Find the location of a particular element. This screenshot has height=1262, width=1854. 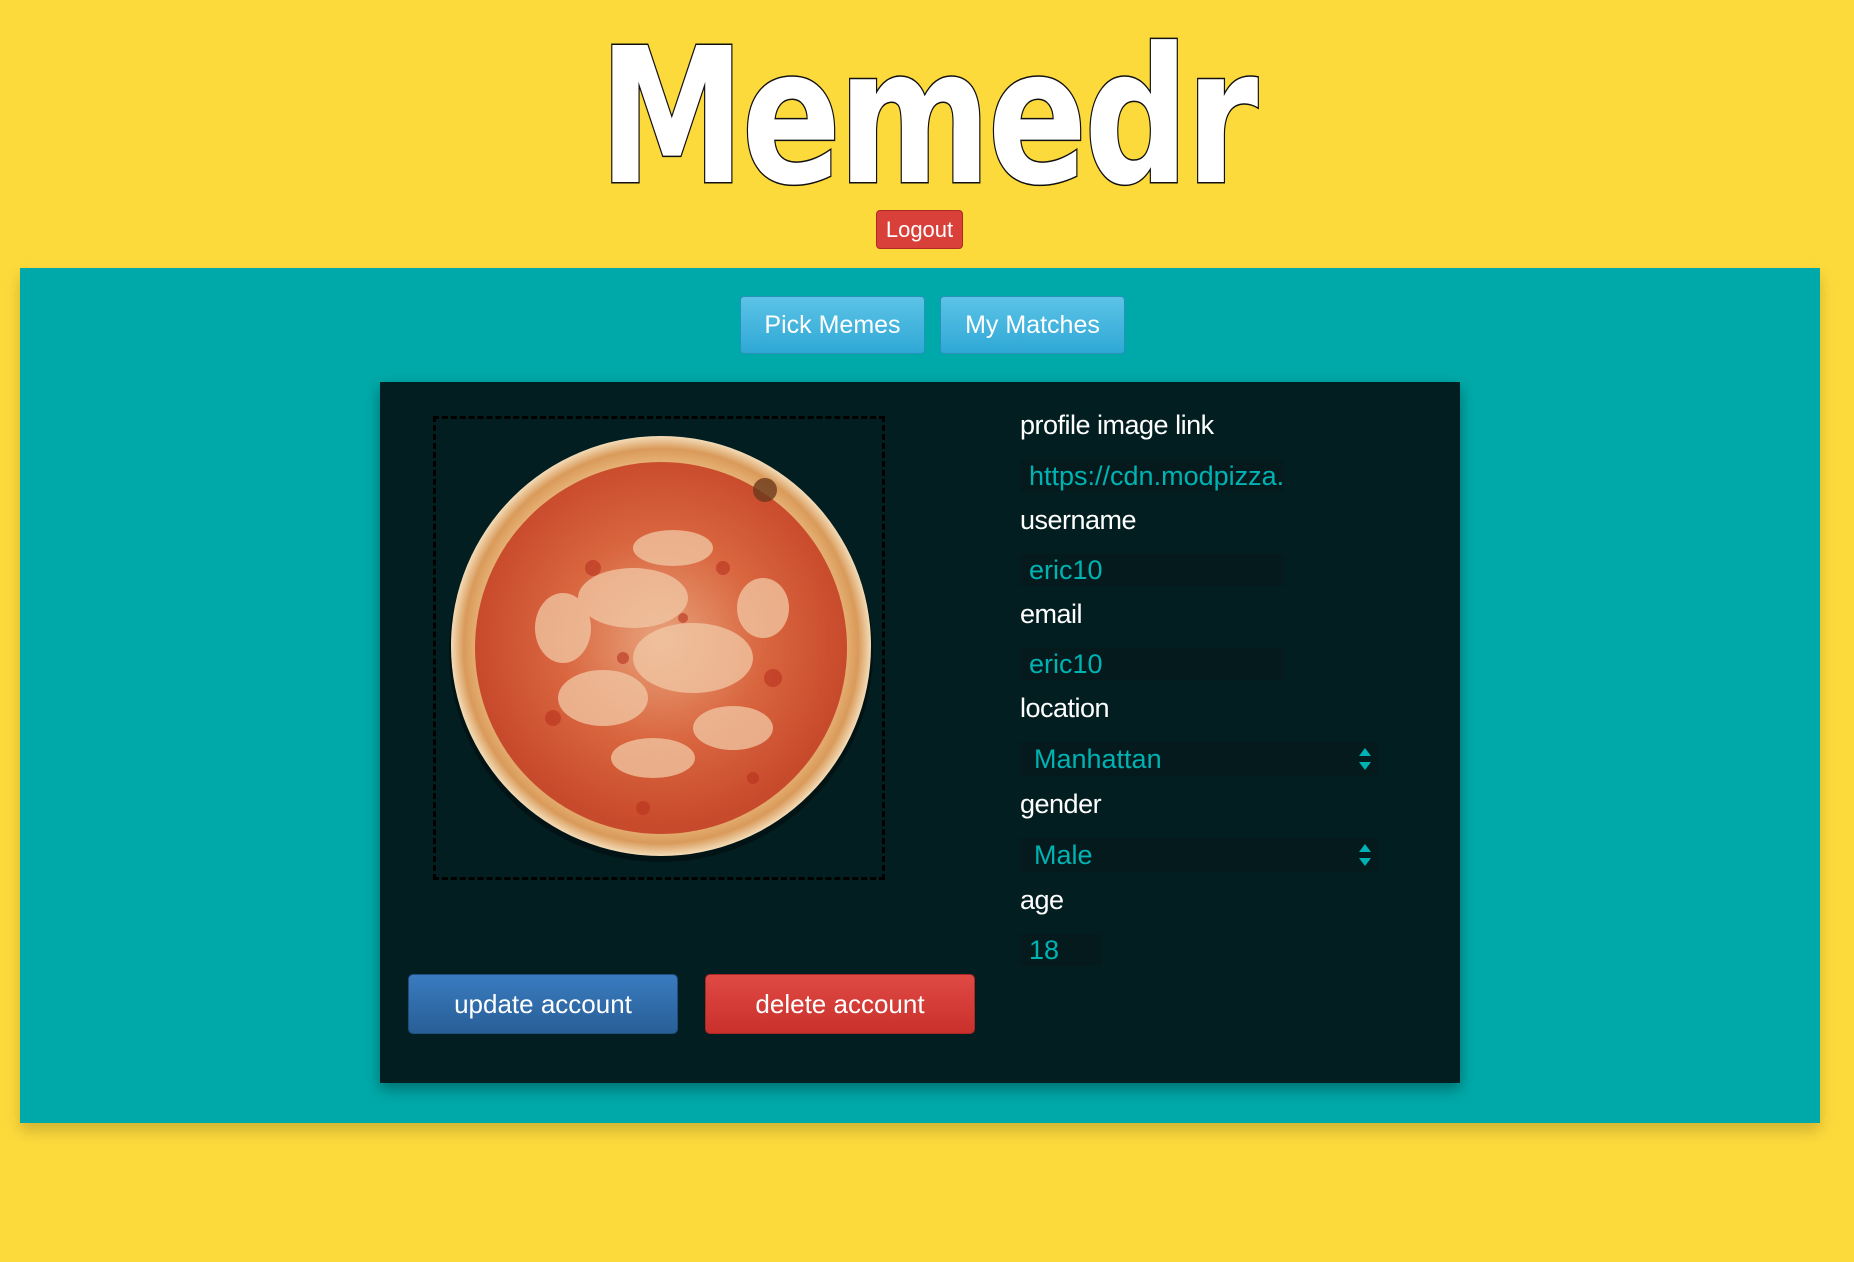

age-input: 18 is located at coordinates (1061, 950).